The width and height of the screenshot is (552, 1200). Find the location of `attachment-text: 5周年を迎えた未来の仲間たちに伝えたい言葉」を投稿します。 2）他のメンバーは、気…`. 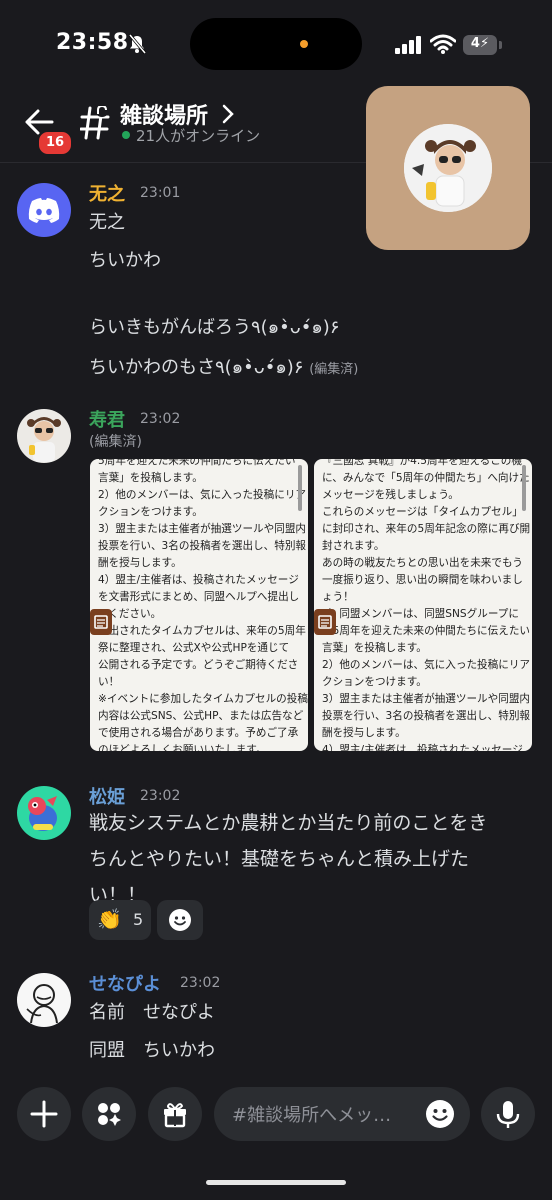

attachment-text: 5周年を迎えた未来の仲間たちに伝えたい言葉」を投稿します。 2）他のメンバーは、気… is located at coordinates (203, 605).